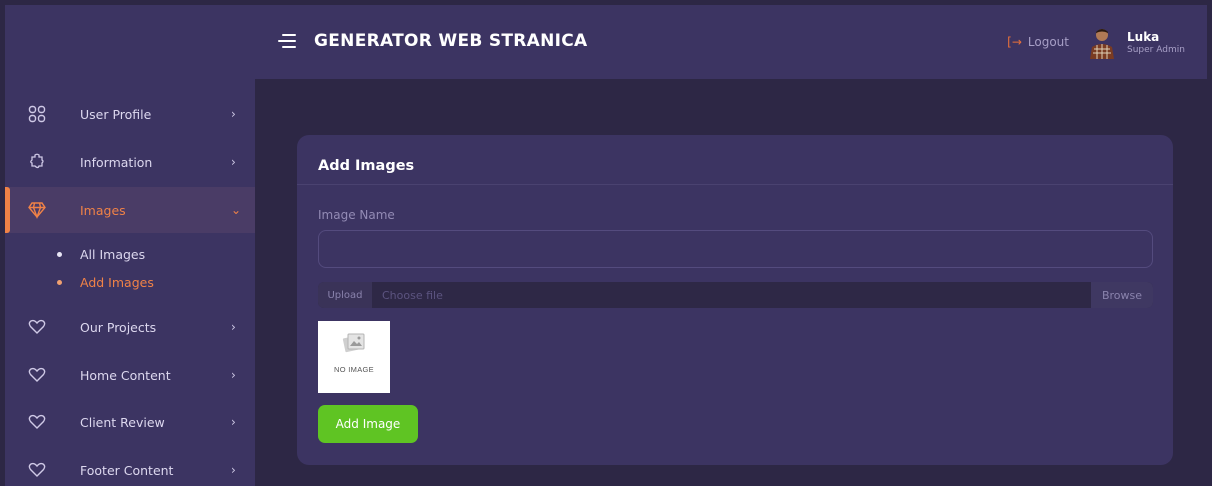  I want to click on divider, so click(735, 184).